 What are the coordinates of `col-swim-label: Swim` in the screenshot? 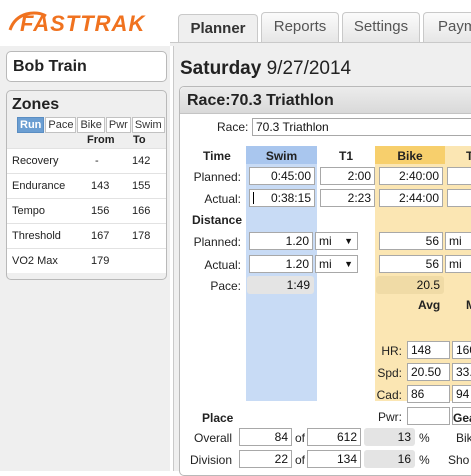 It's located at (281, 156).